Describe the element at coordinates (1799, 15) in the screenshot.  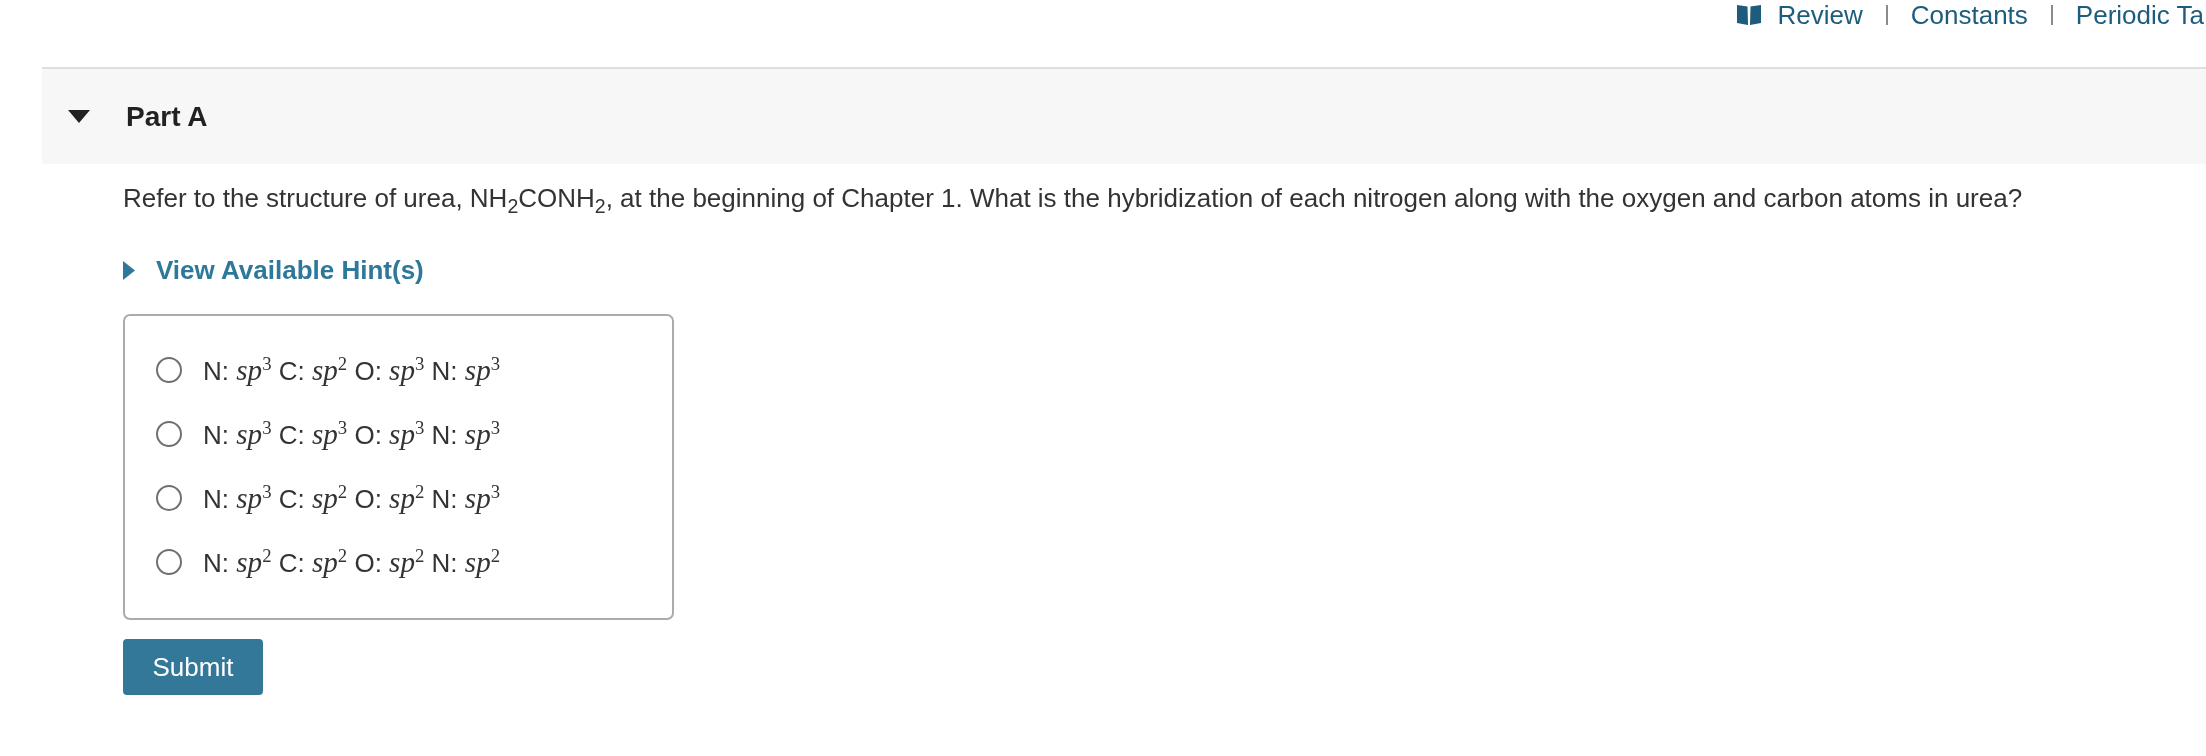
I see `header-link: Review` at that location.